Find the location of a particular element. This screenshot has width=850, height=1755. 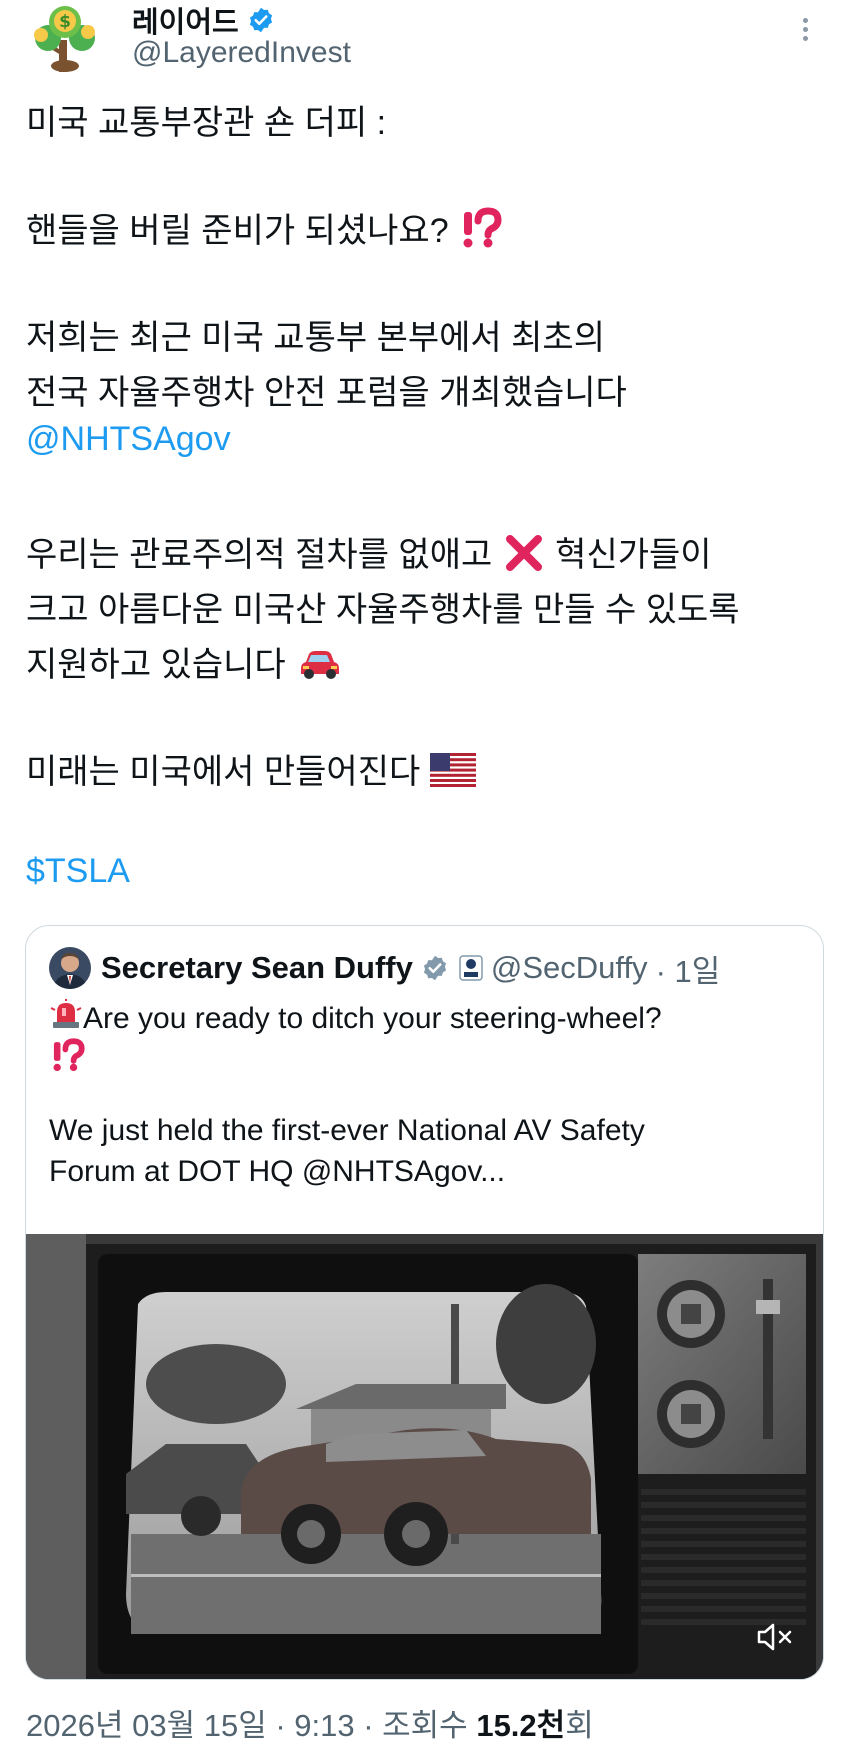

tweet-line: 지원하고 있습니다 is located at coordinates (184, 664).